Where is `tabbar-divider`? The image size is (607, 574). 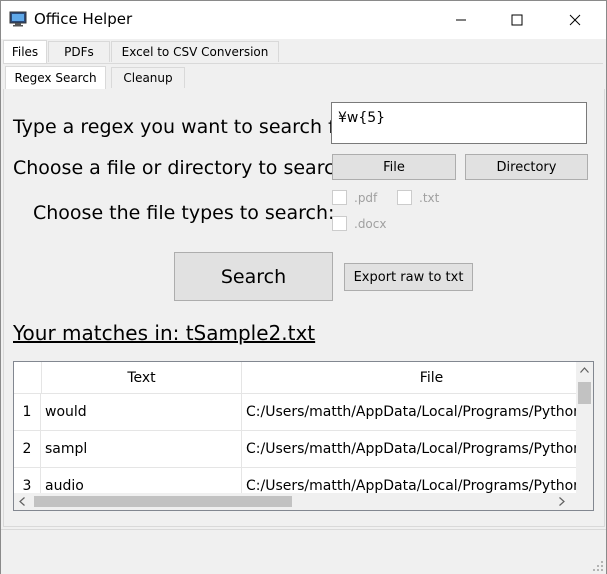 tabbar-divider is located at coordinates (303, 63).